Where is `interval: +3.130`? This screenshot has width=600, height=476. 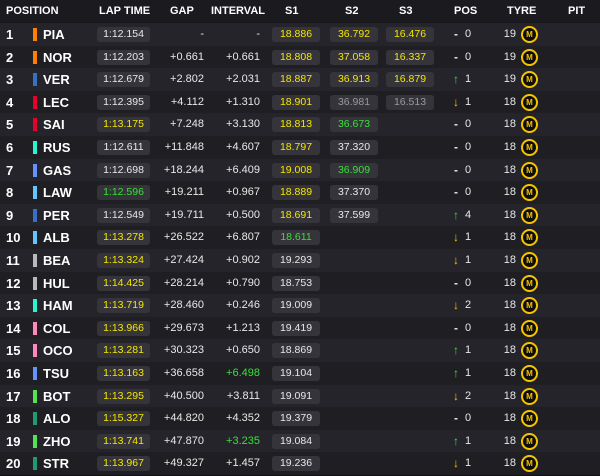
interval: +3.130 is located at coordinates (243, 124).